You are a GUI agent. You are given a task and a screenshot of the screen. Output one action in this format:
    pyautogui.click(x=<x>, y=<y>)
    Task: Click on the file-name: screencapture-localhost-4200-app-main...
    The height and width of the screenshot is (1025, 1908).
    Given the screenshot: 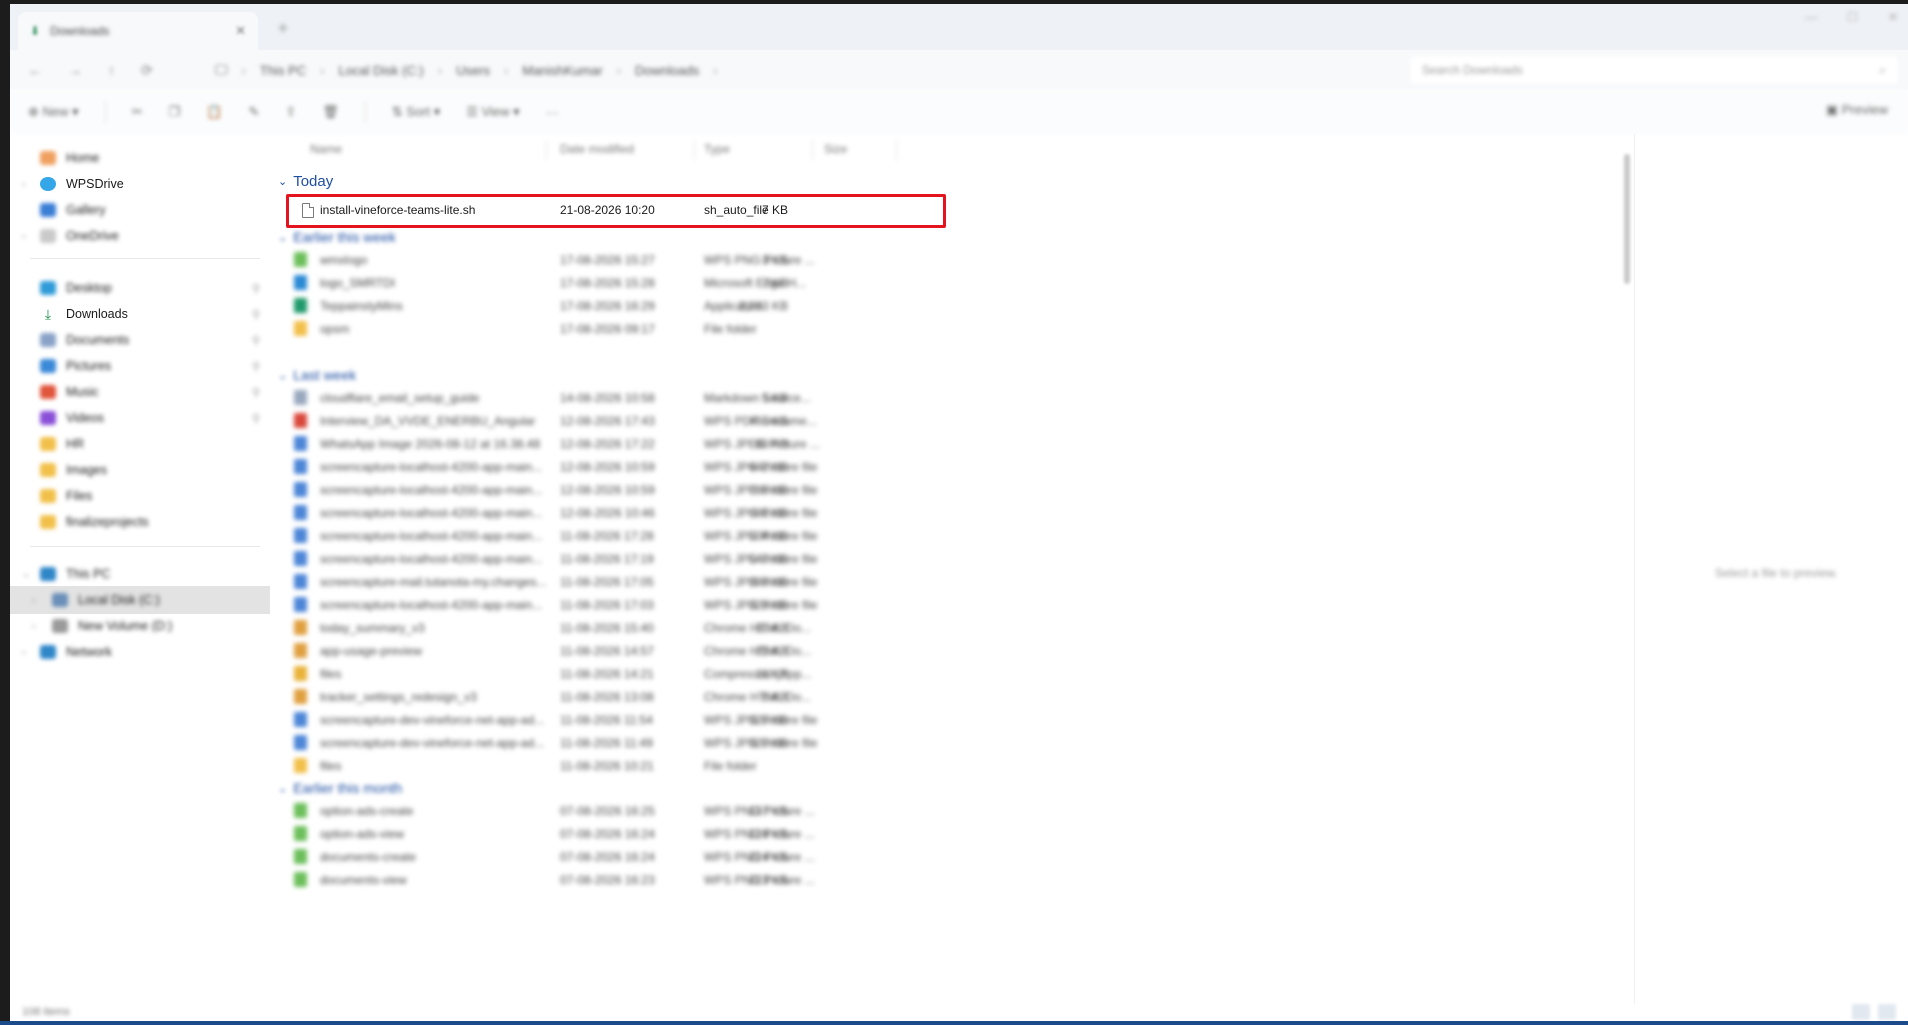 What is the action you would take?
    pyautogui.click(x=431, y=513)
    